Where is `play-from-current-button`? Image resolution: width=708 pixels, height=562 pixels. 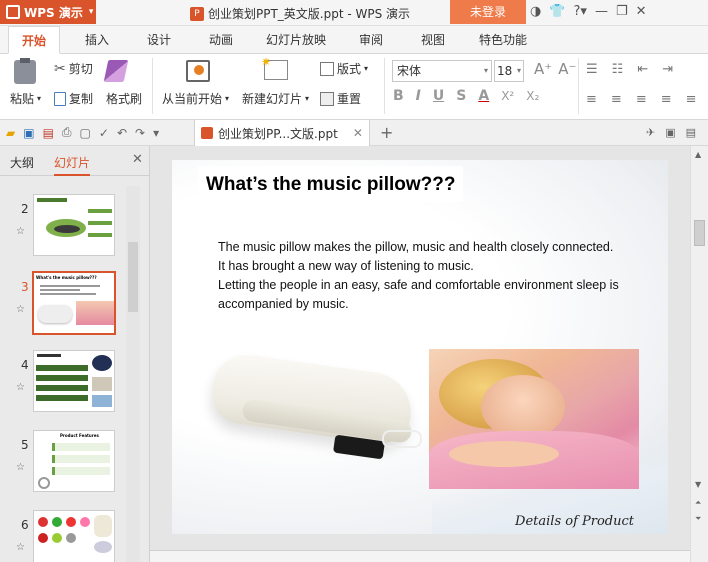
play-from-current-button is located at coordinates (198, 71).